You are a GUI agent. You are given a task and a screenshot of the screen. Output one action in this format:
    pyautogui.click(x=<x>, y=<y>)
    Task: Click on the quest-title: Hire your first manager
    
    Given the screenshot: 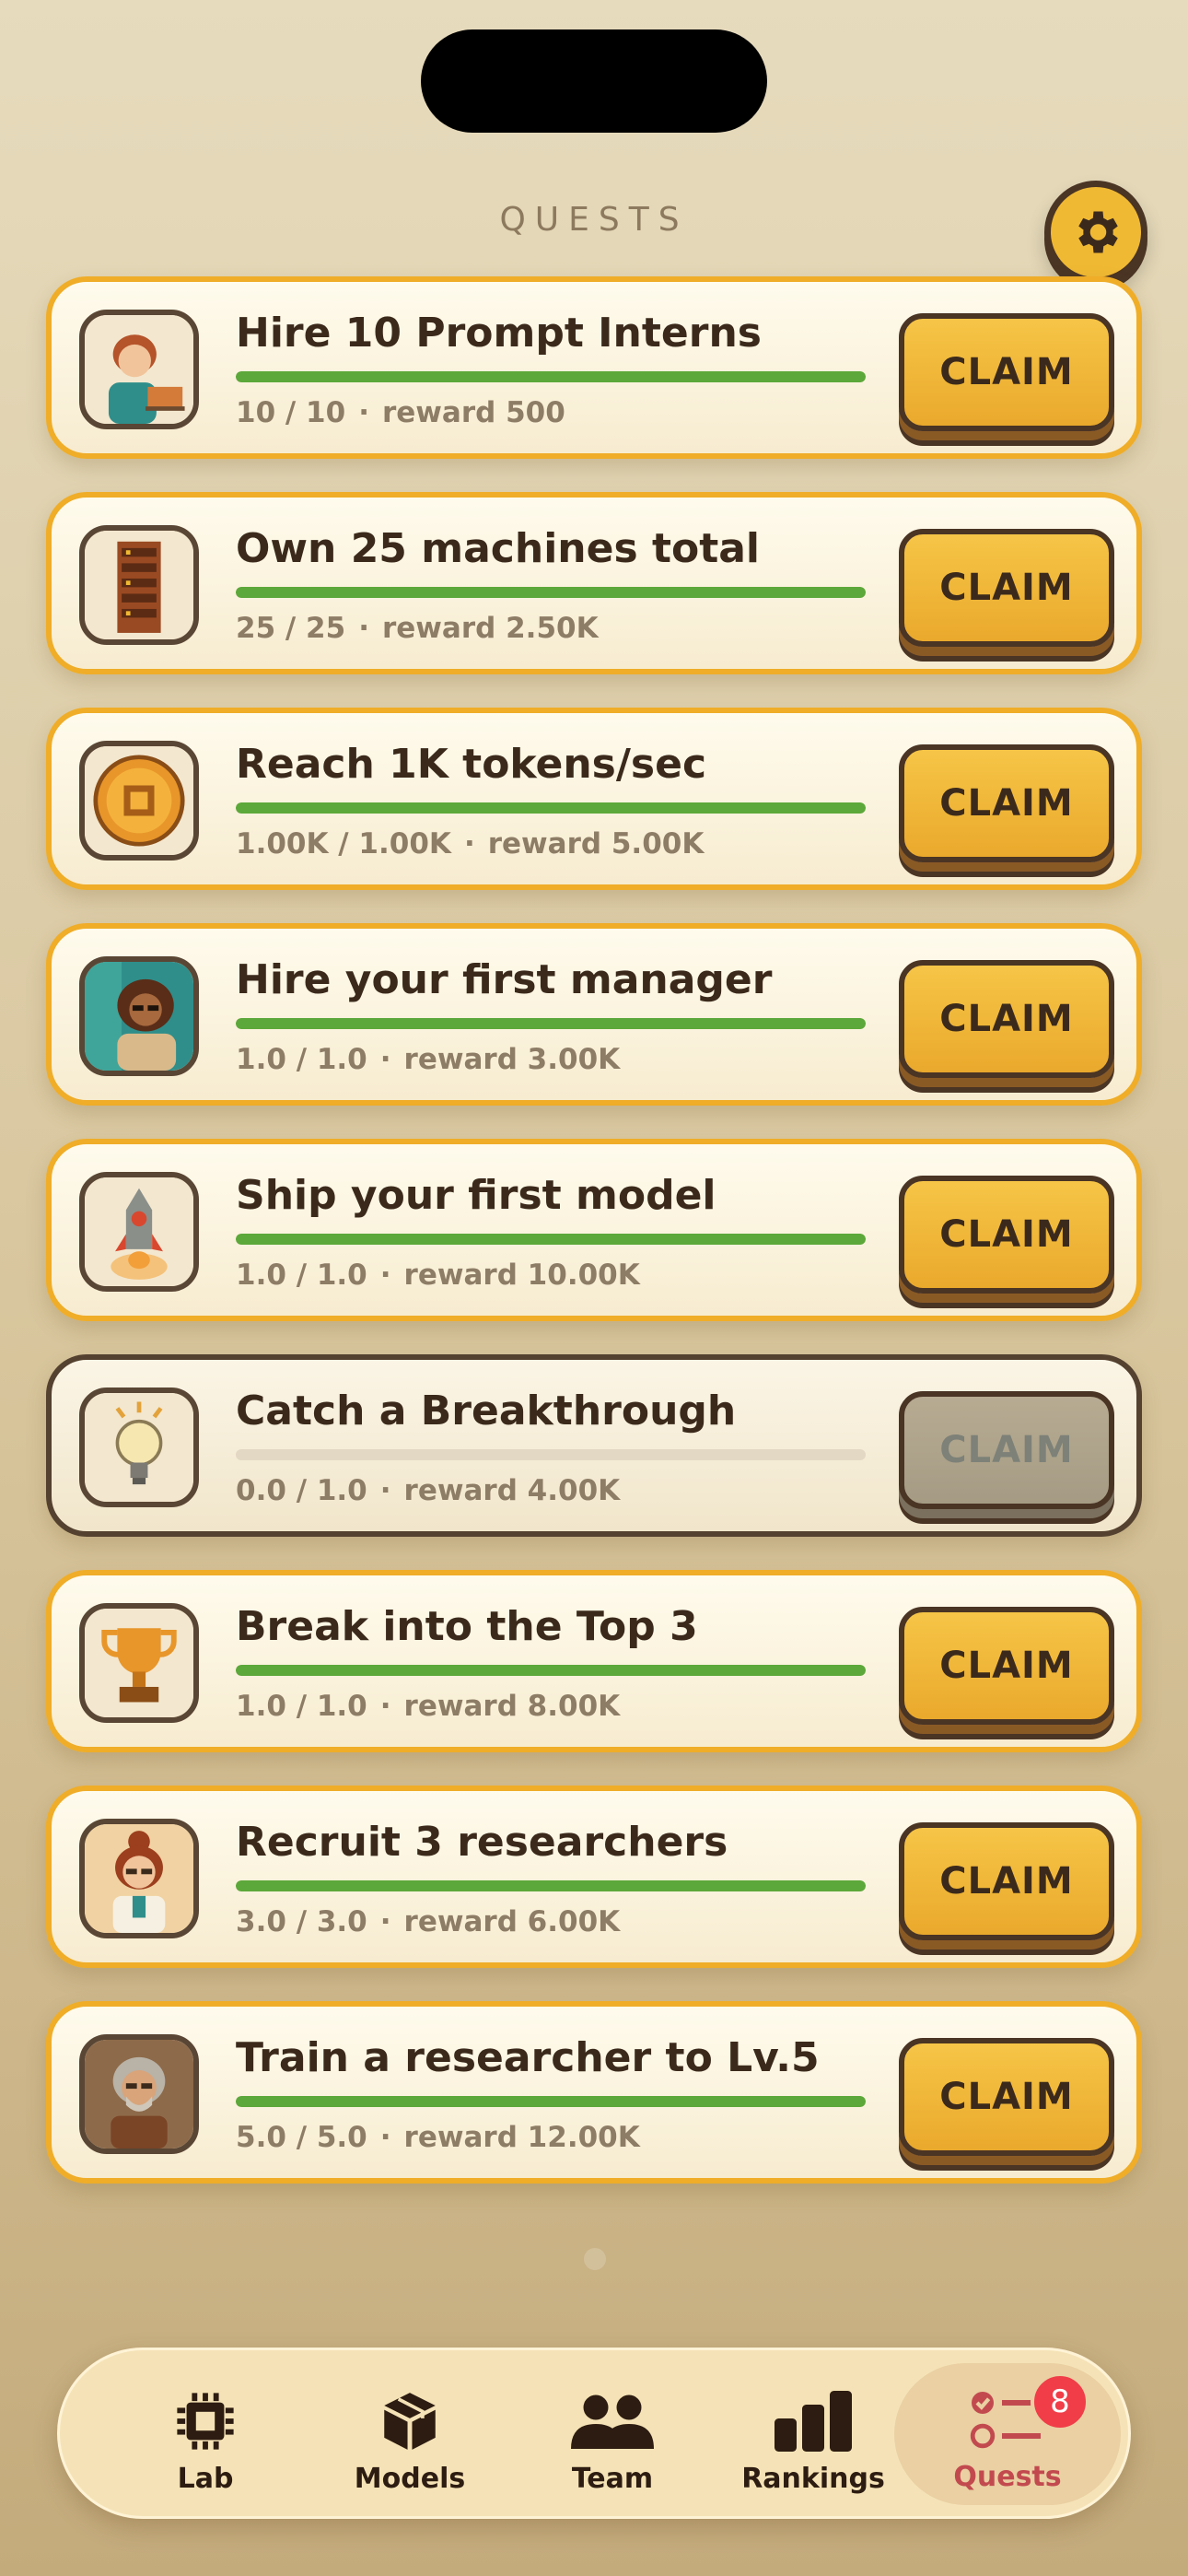 What is the action you would take?
    pyautogui.click(x=504, y=979)
    